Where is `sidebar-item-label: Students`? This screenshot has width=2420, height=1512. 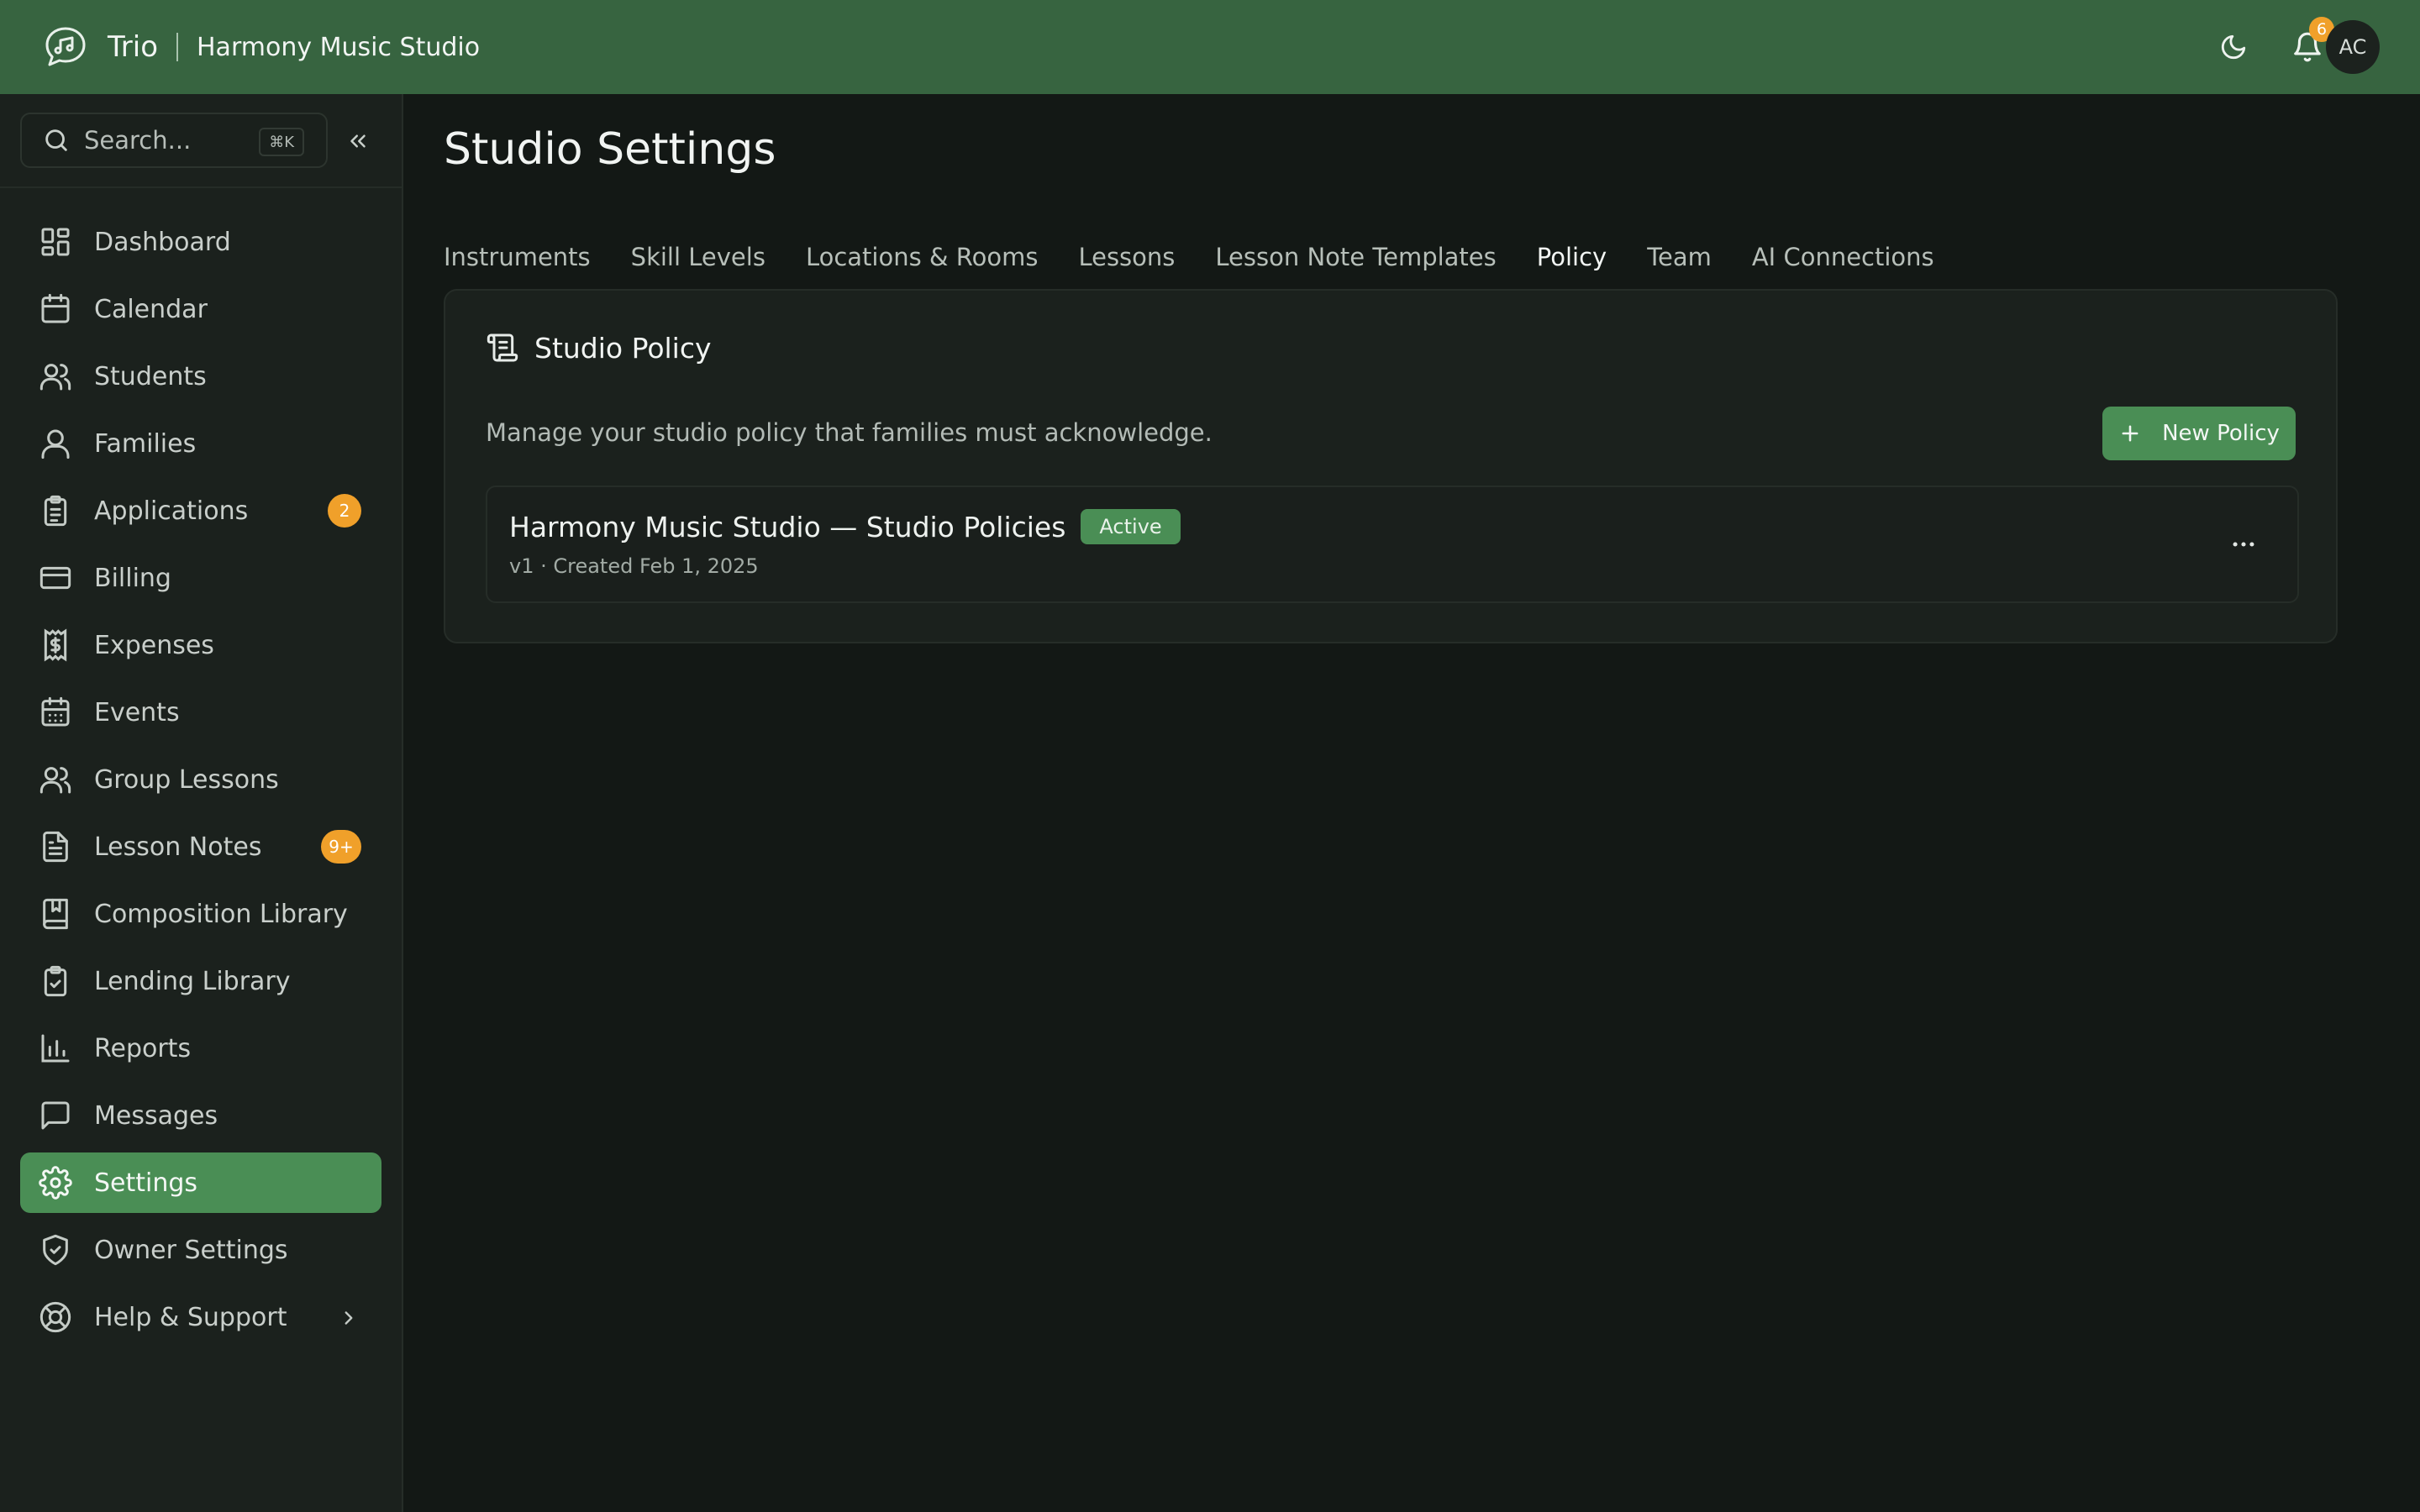
sidebar-item-label: Students is located at coordinates (150, 376).